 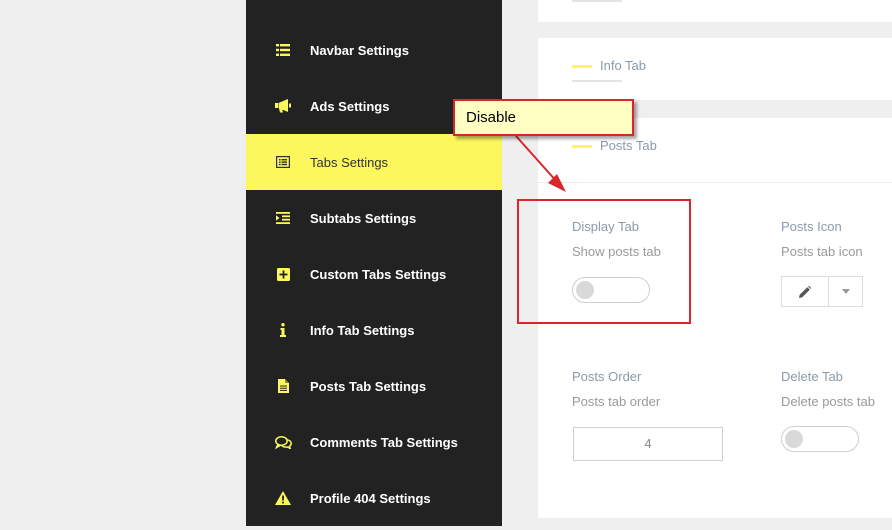 I want to click on sidebar-item-previous, so click(x=374, y=9).